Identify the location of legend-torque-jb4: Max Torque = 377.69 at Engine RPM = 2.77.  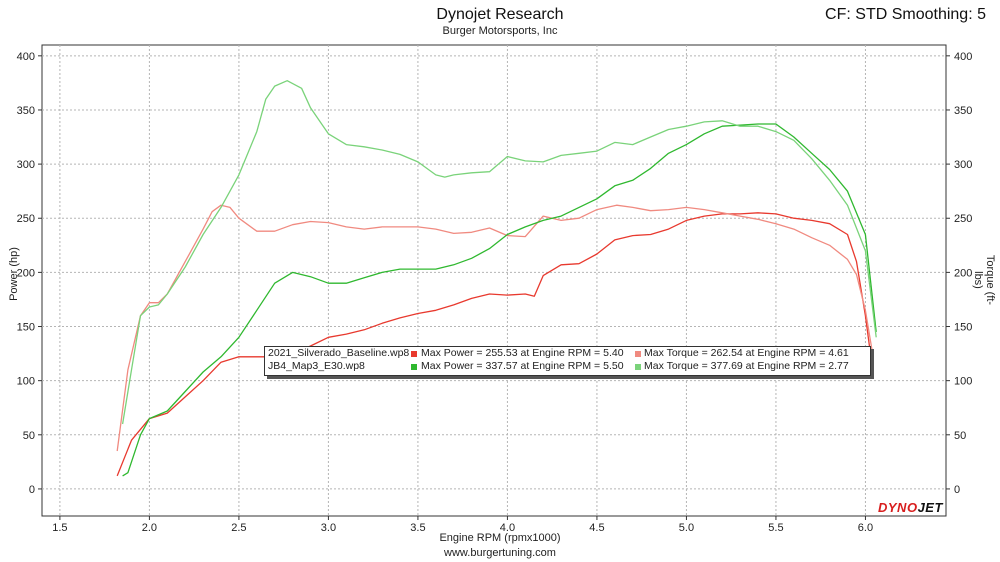
(746, 366).